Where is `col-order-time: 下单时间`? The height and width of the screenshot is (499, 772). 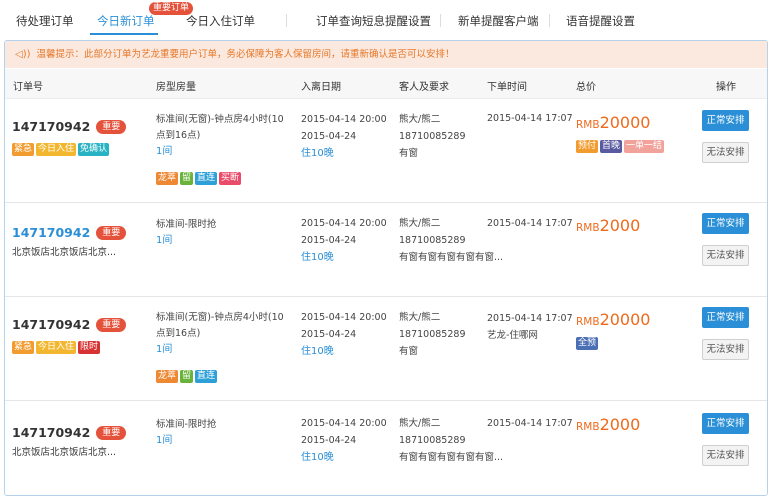
col-order-time: 下单时间 is located at coordinates (507, 87).